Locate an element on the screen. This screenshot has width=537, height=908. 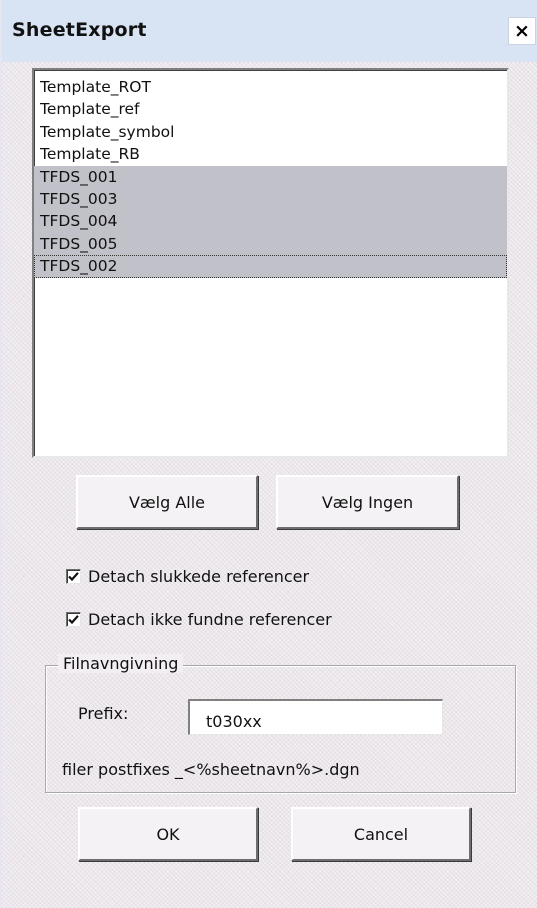
list-item: Template_symbol is located at coordinates (270, 132).